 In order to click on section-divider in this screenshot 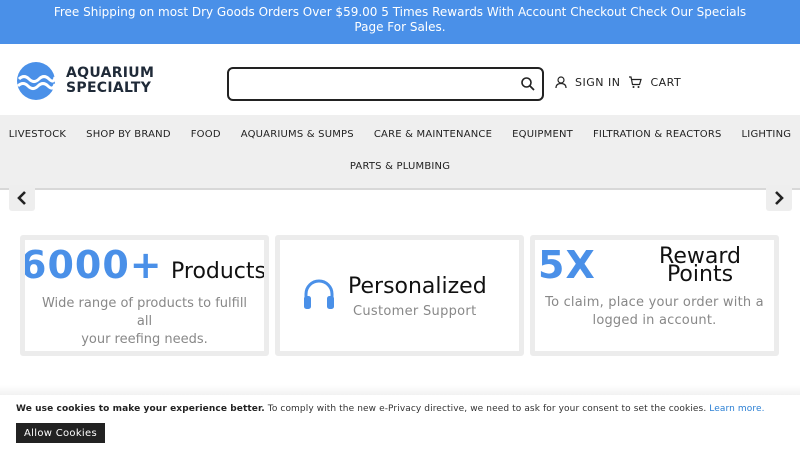, I will do `click(400, 390)`.